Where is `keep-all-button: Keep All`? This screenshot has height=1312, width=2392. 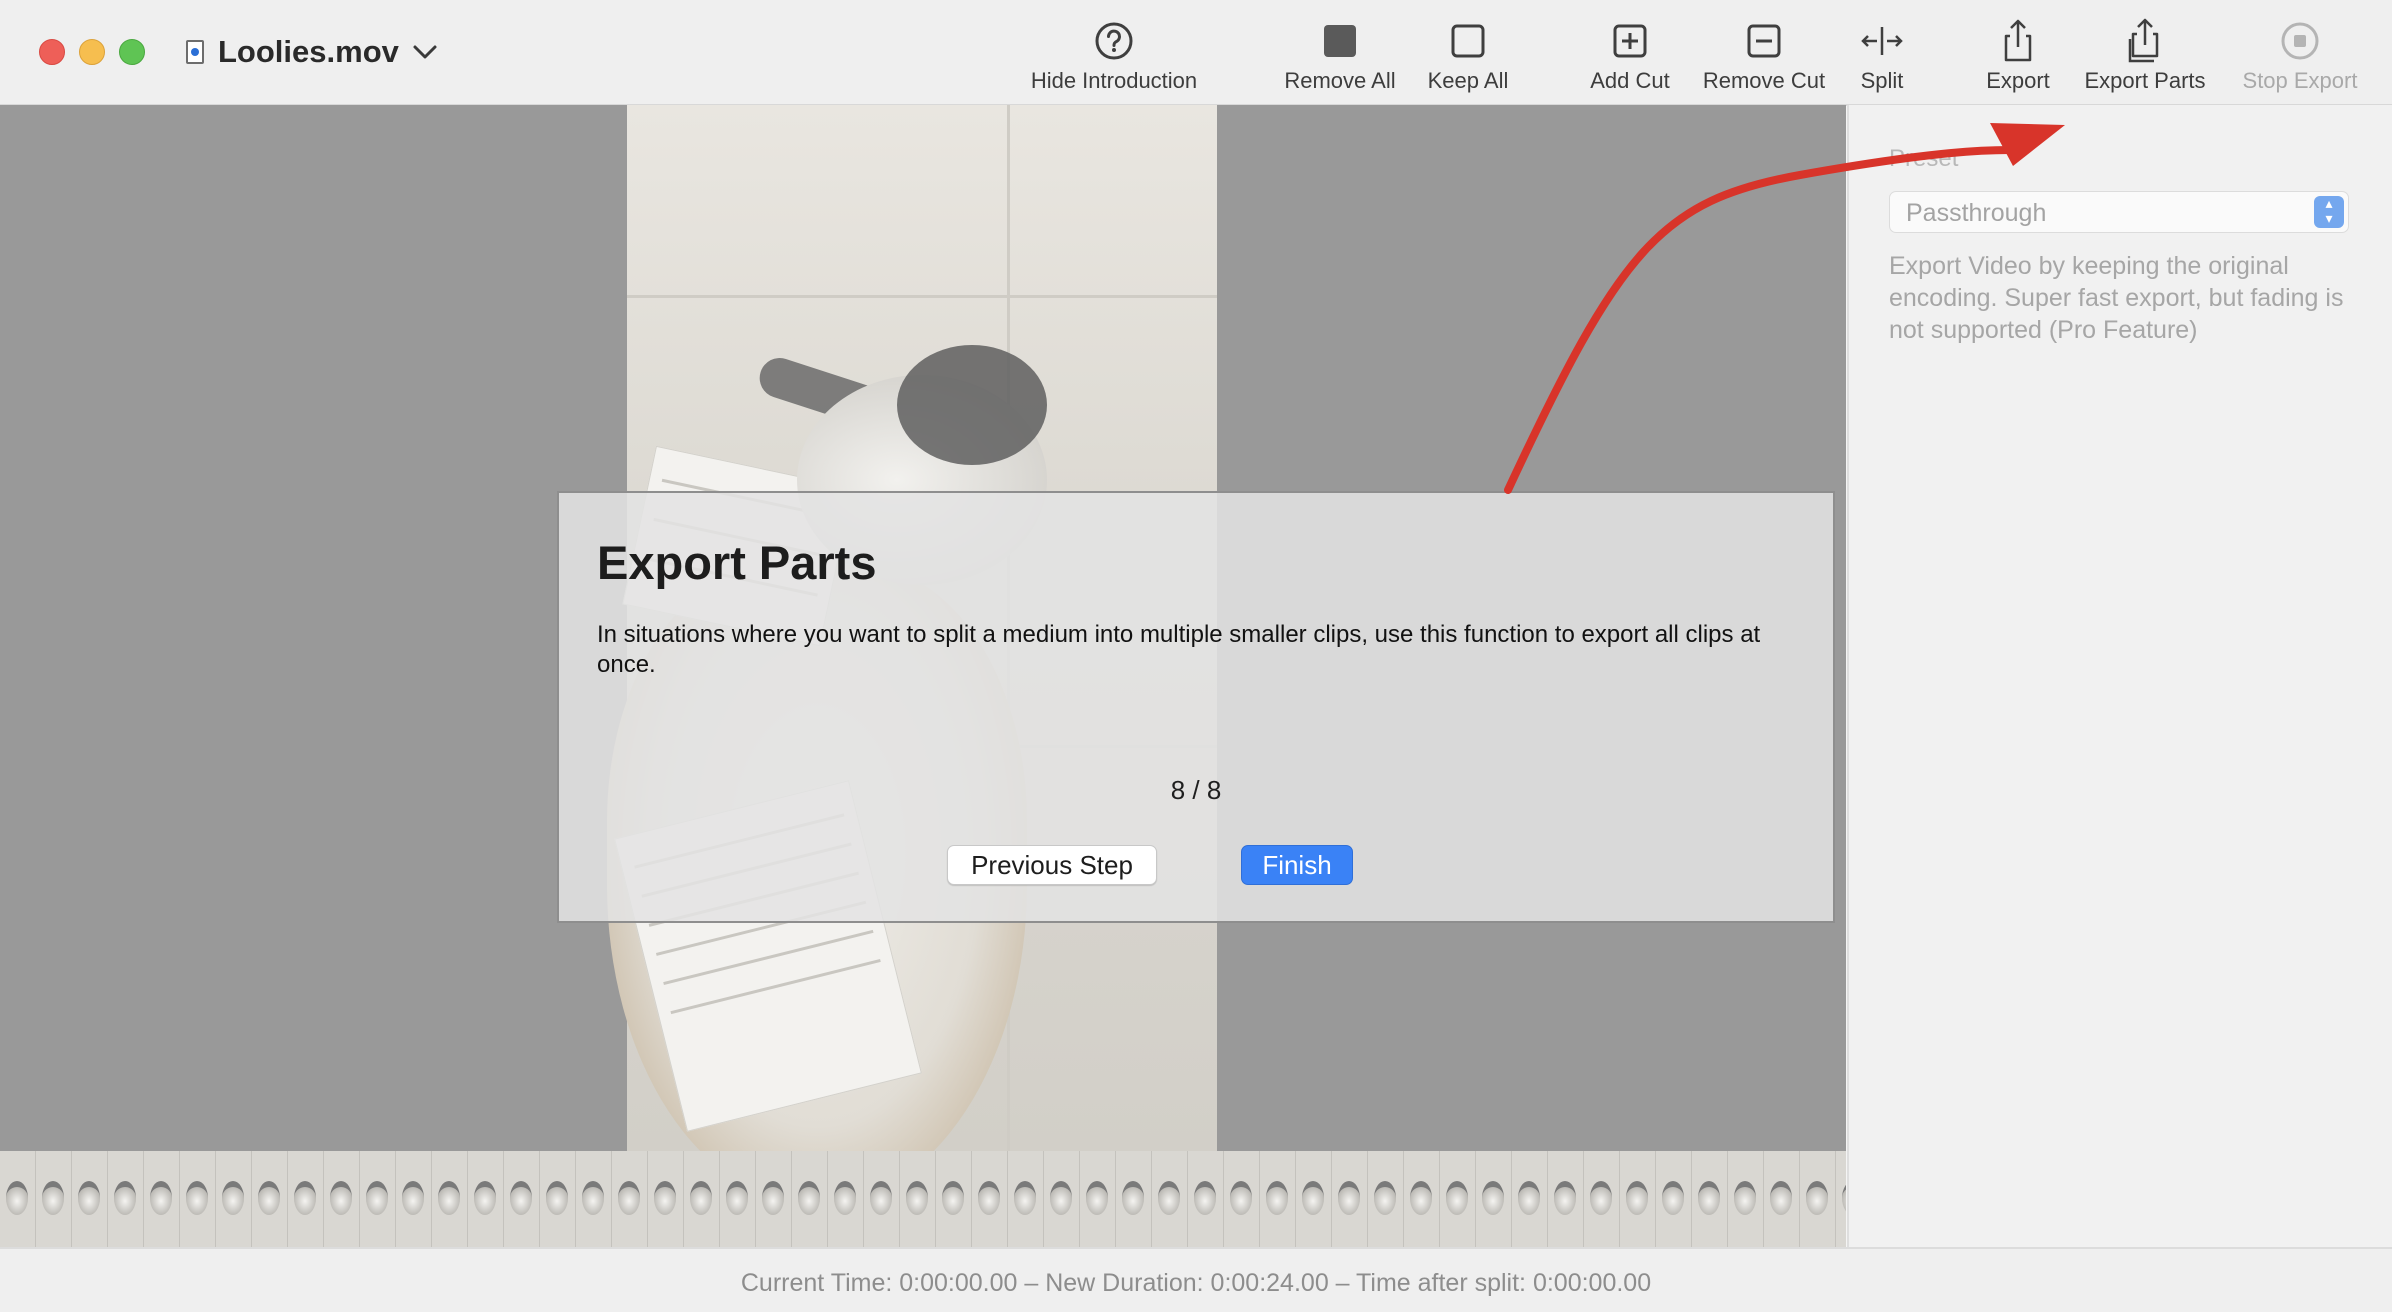
keep-all-button: Keep All is located at coordinates (1468, 58).